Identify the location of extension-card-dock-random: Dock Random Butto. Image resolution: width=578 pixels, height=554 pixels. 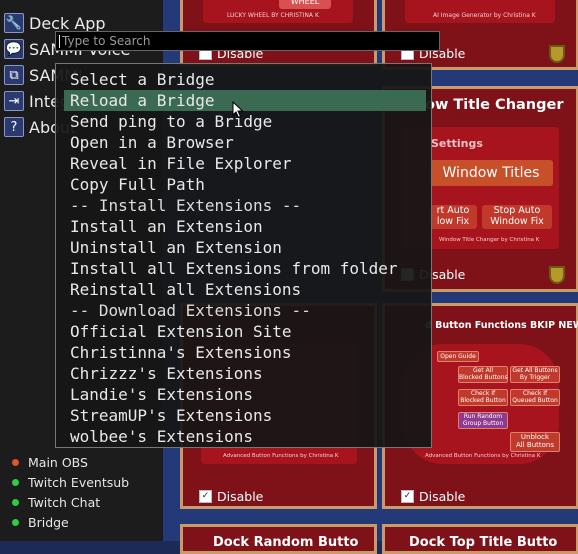
(278, 539).